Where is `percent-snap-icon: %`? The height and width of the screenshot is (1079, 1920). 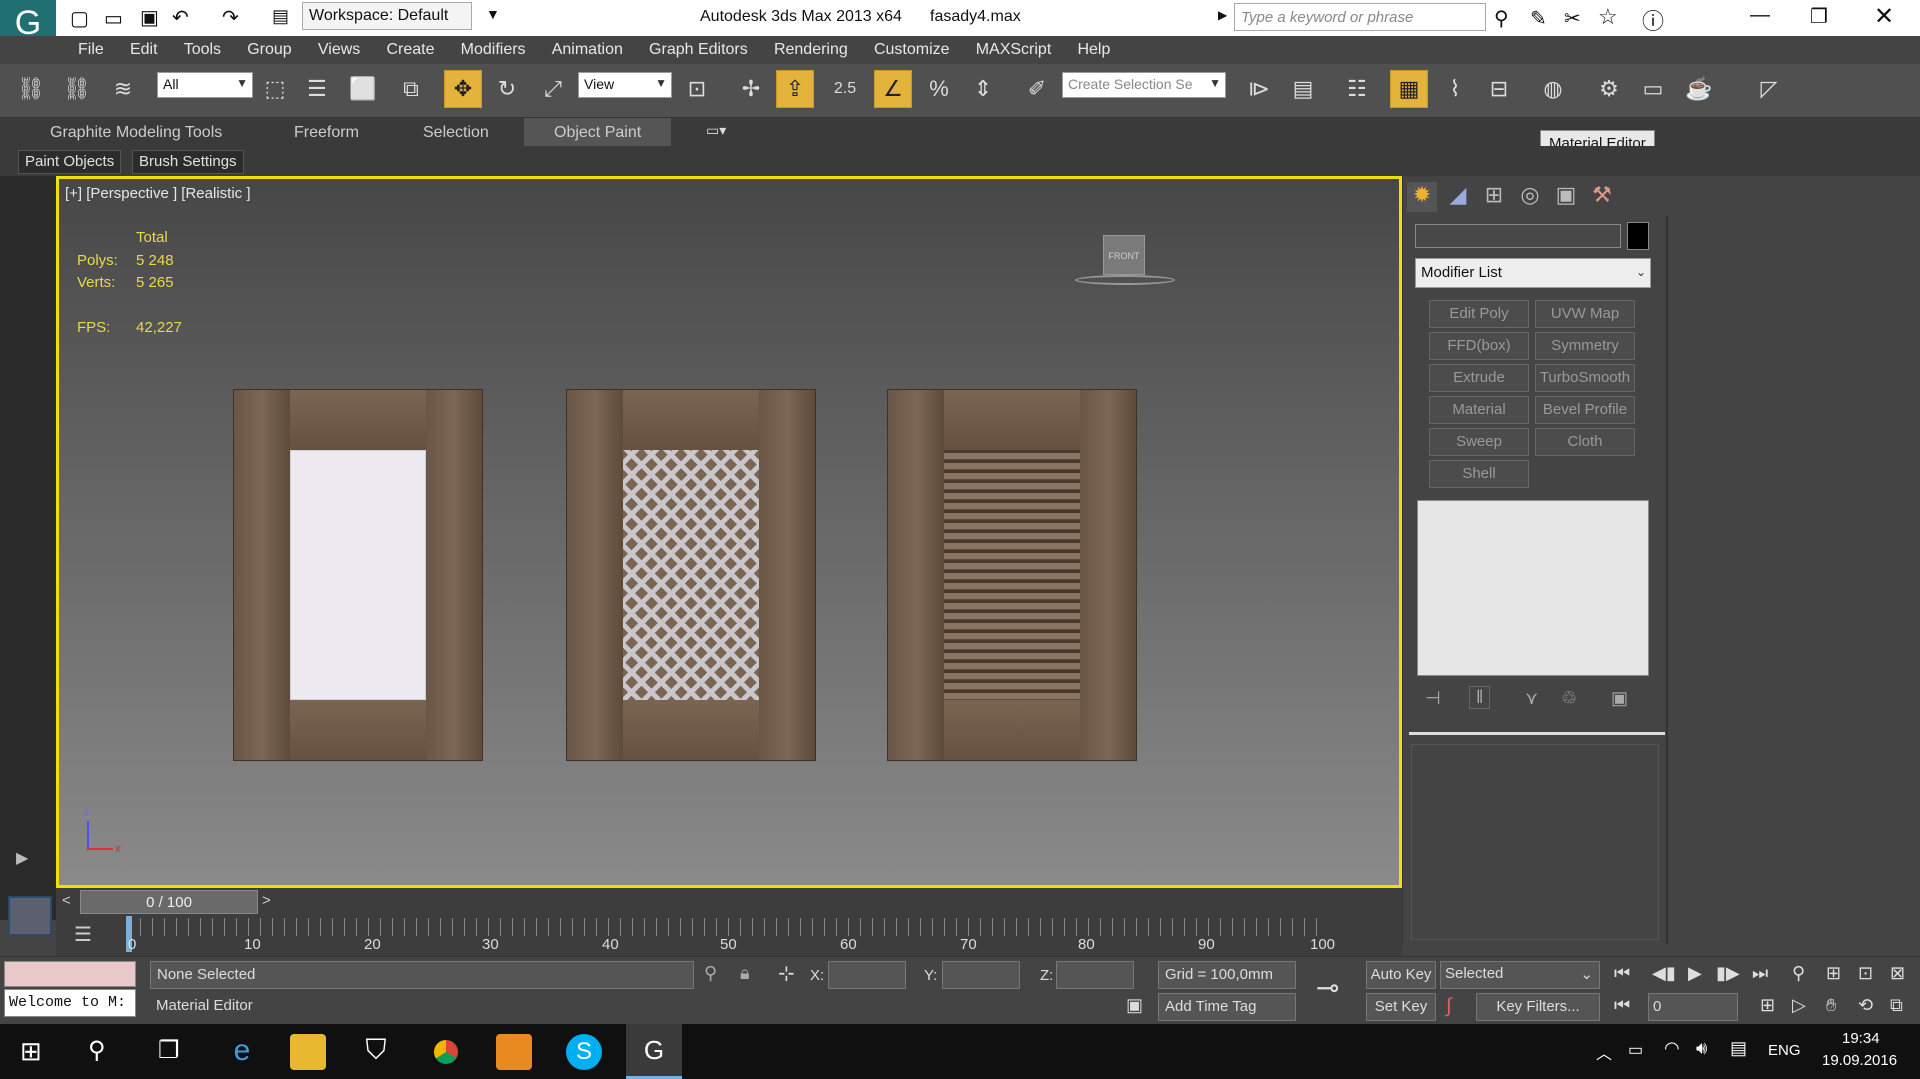 percent-snap-icon: % is located at coordinates (939, 89).